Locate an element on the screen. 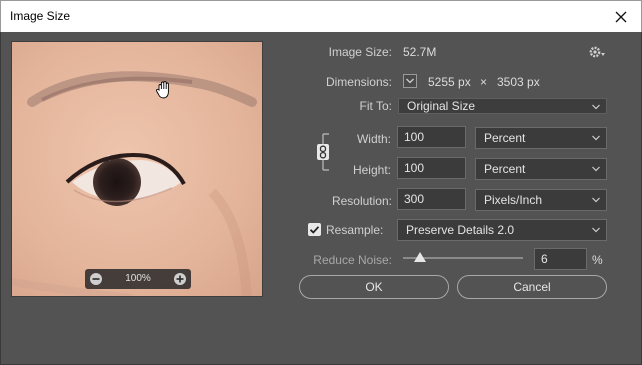 The width and height of the screenshot is (642, 365). fit-to-label: Fit To: is located at coordinates (375, 106).